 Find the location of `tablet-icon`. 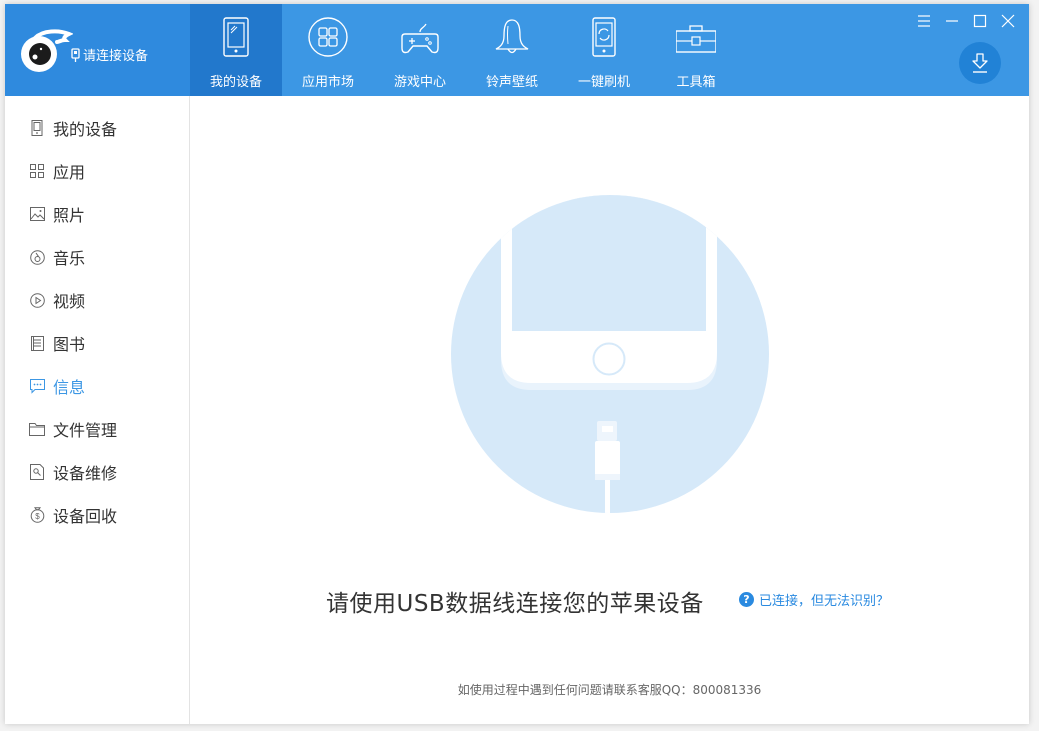

tablet-icon is located at coordinates (236, 37).